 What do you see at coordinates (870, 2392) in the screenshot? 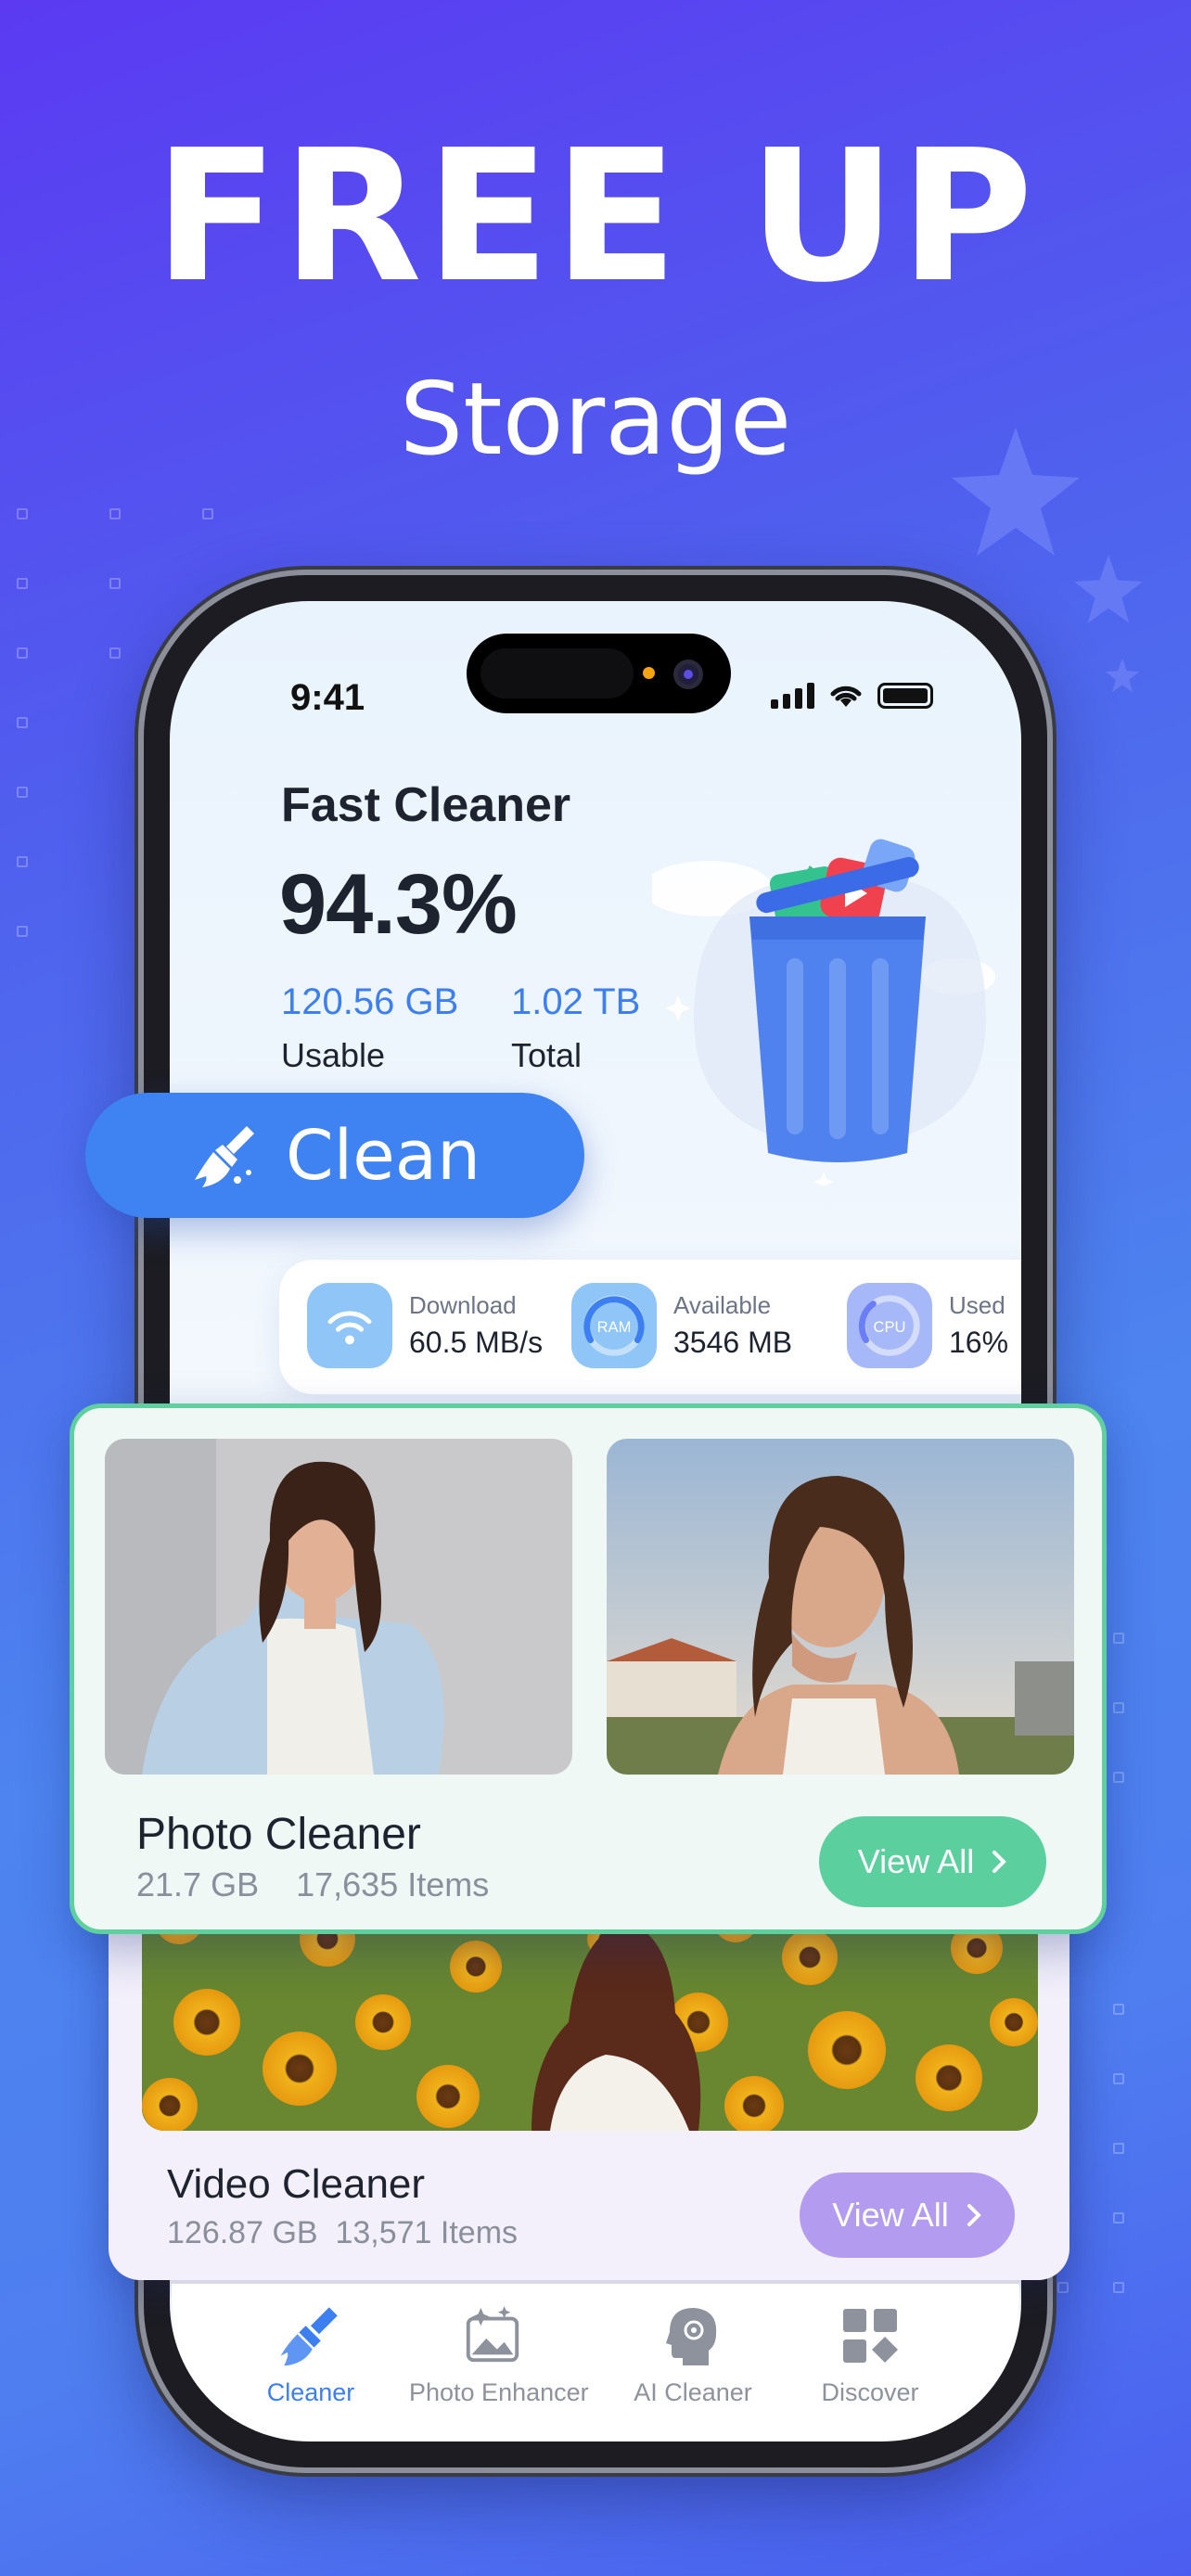
I see `tab-label: Discover` at bounding box center [870, 2392].